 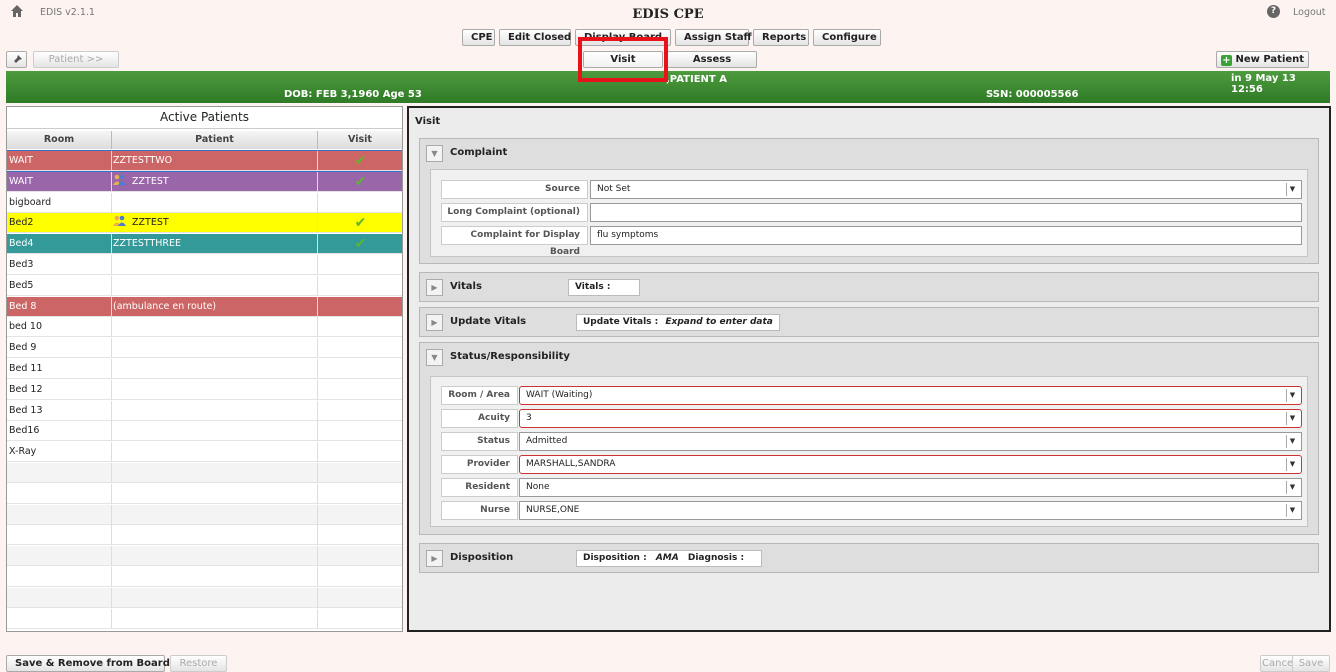 I want to click on display-complaint-input: flu symptoms, so click(x=946, y=235).